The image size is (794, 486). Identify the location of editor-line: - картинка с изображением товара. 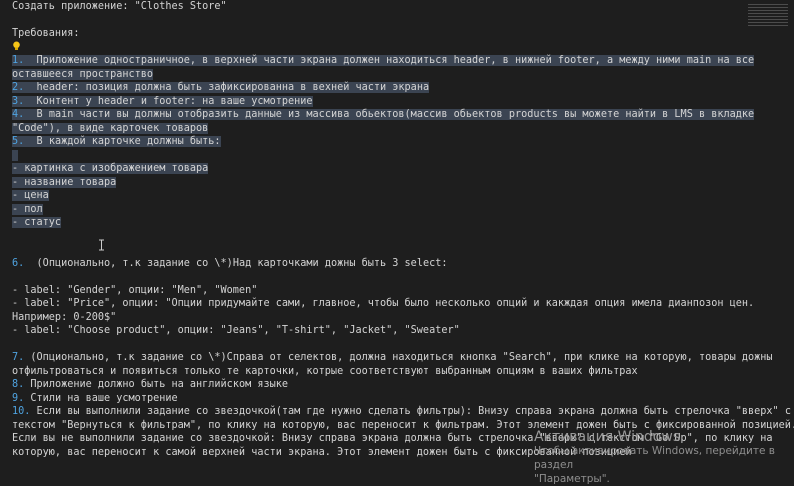
(397, 169).